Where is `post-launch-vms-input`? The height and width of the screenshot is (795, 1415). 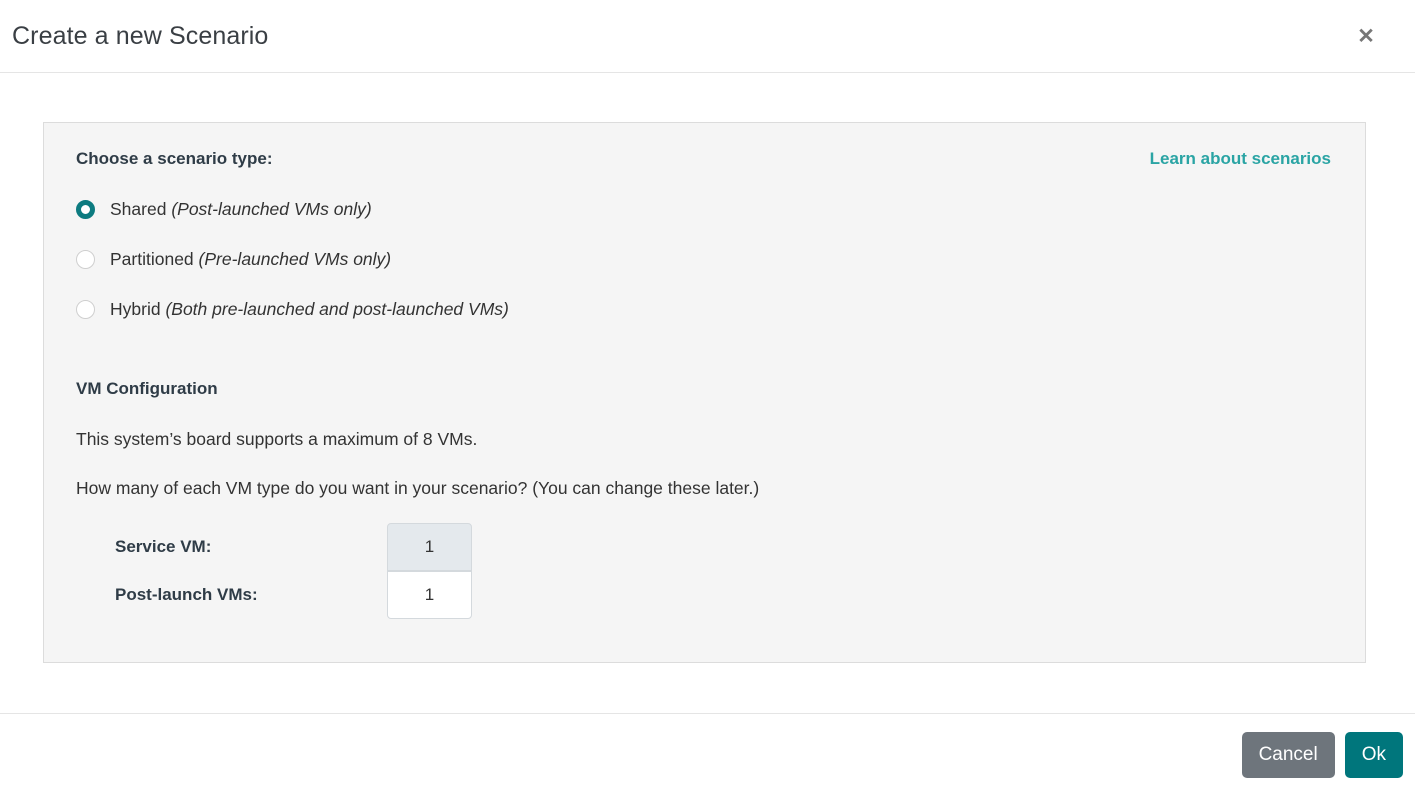
post-launch-vms-input is located at coordinates (429, 594).